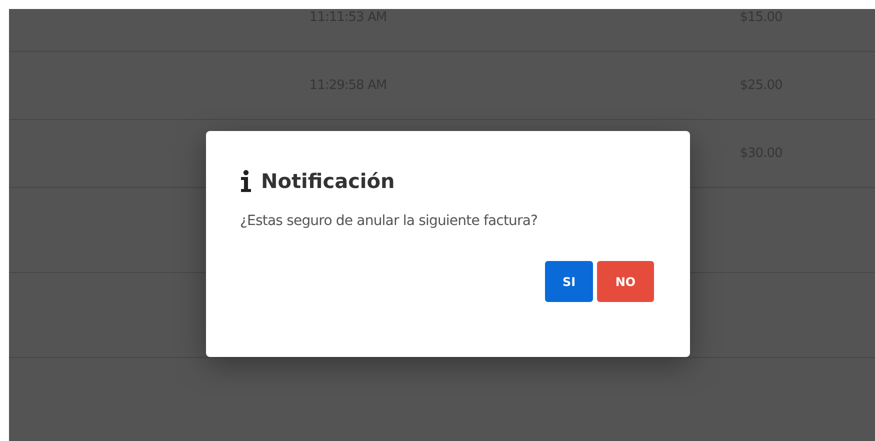 This screenshot has height=441, width=875. Describe the element at coordinates (328, 181) in the screenshot. I see `dialog-title: Notificación` at that location.